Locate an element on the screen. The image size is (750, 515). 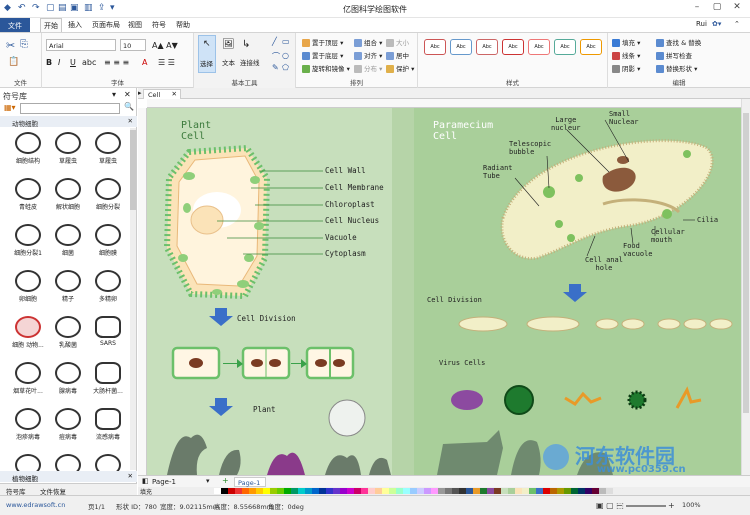
style-swatch-3: Abc is located at coordinates (487, 47).